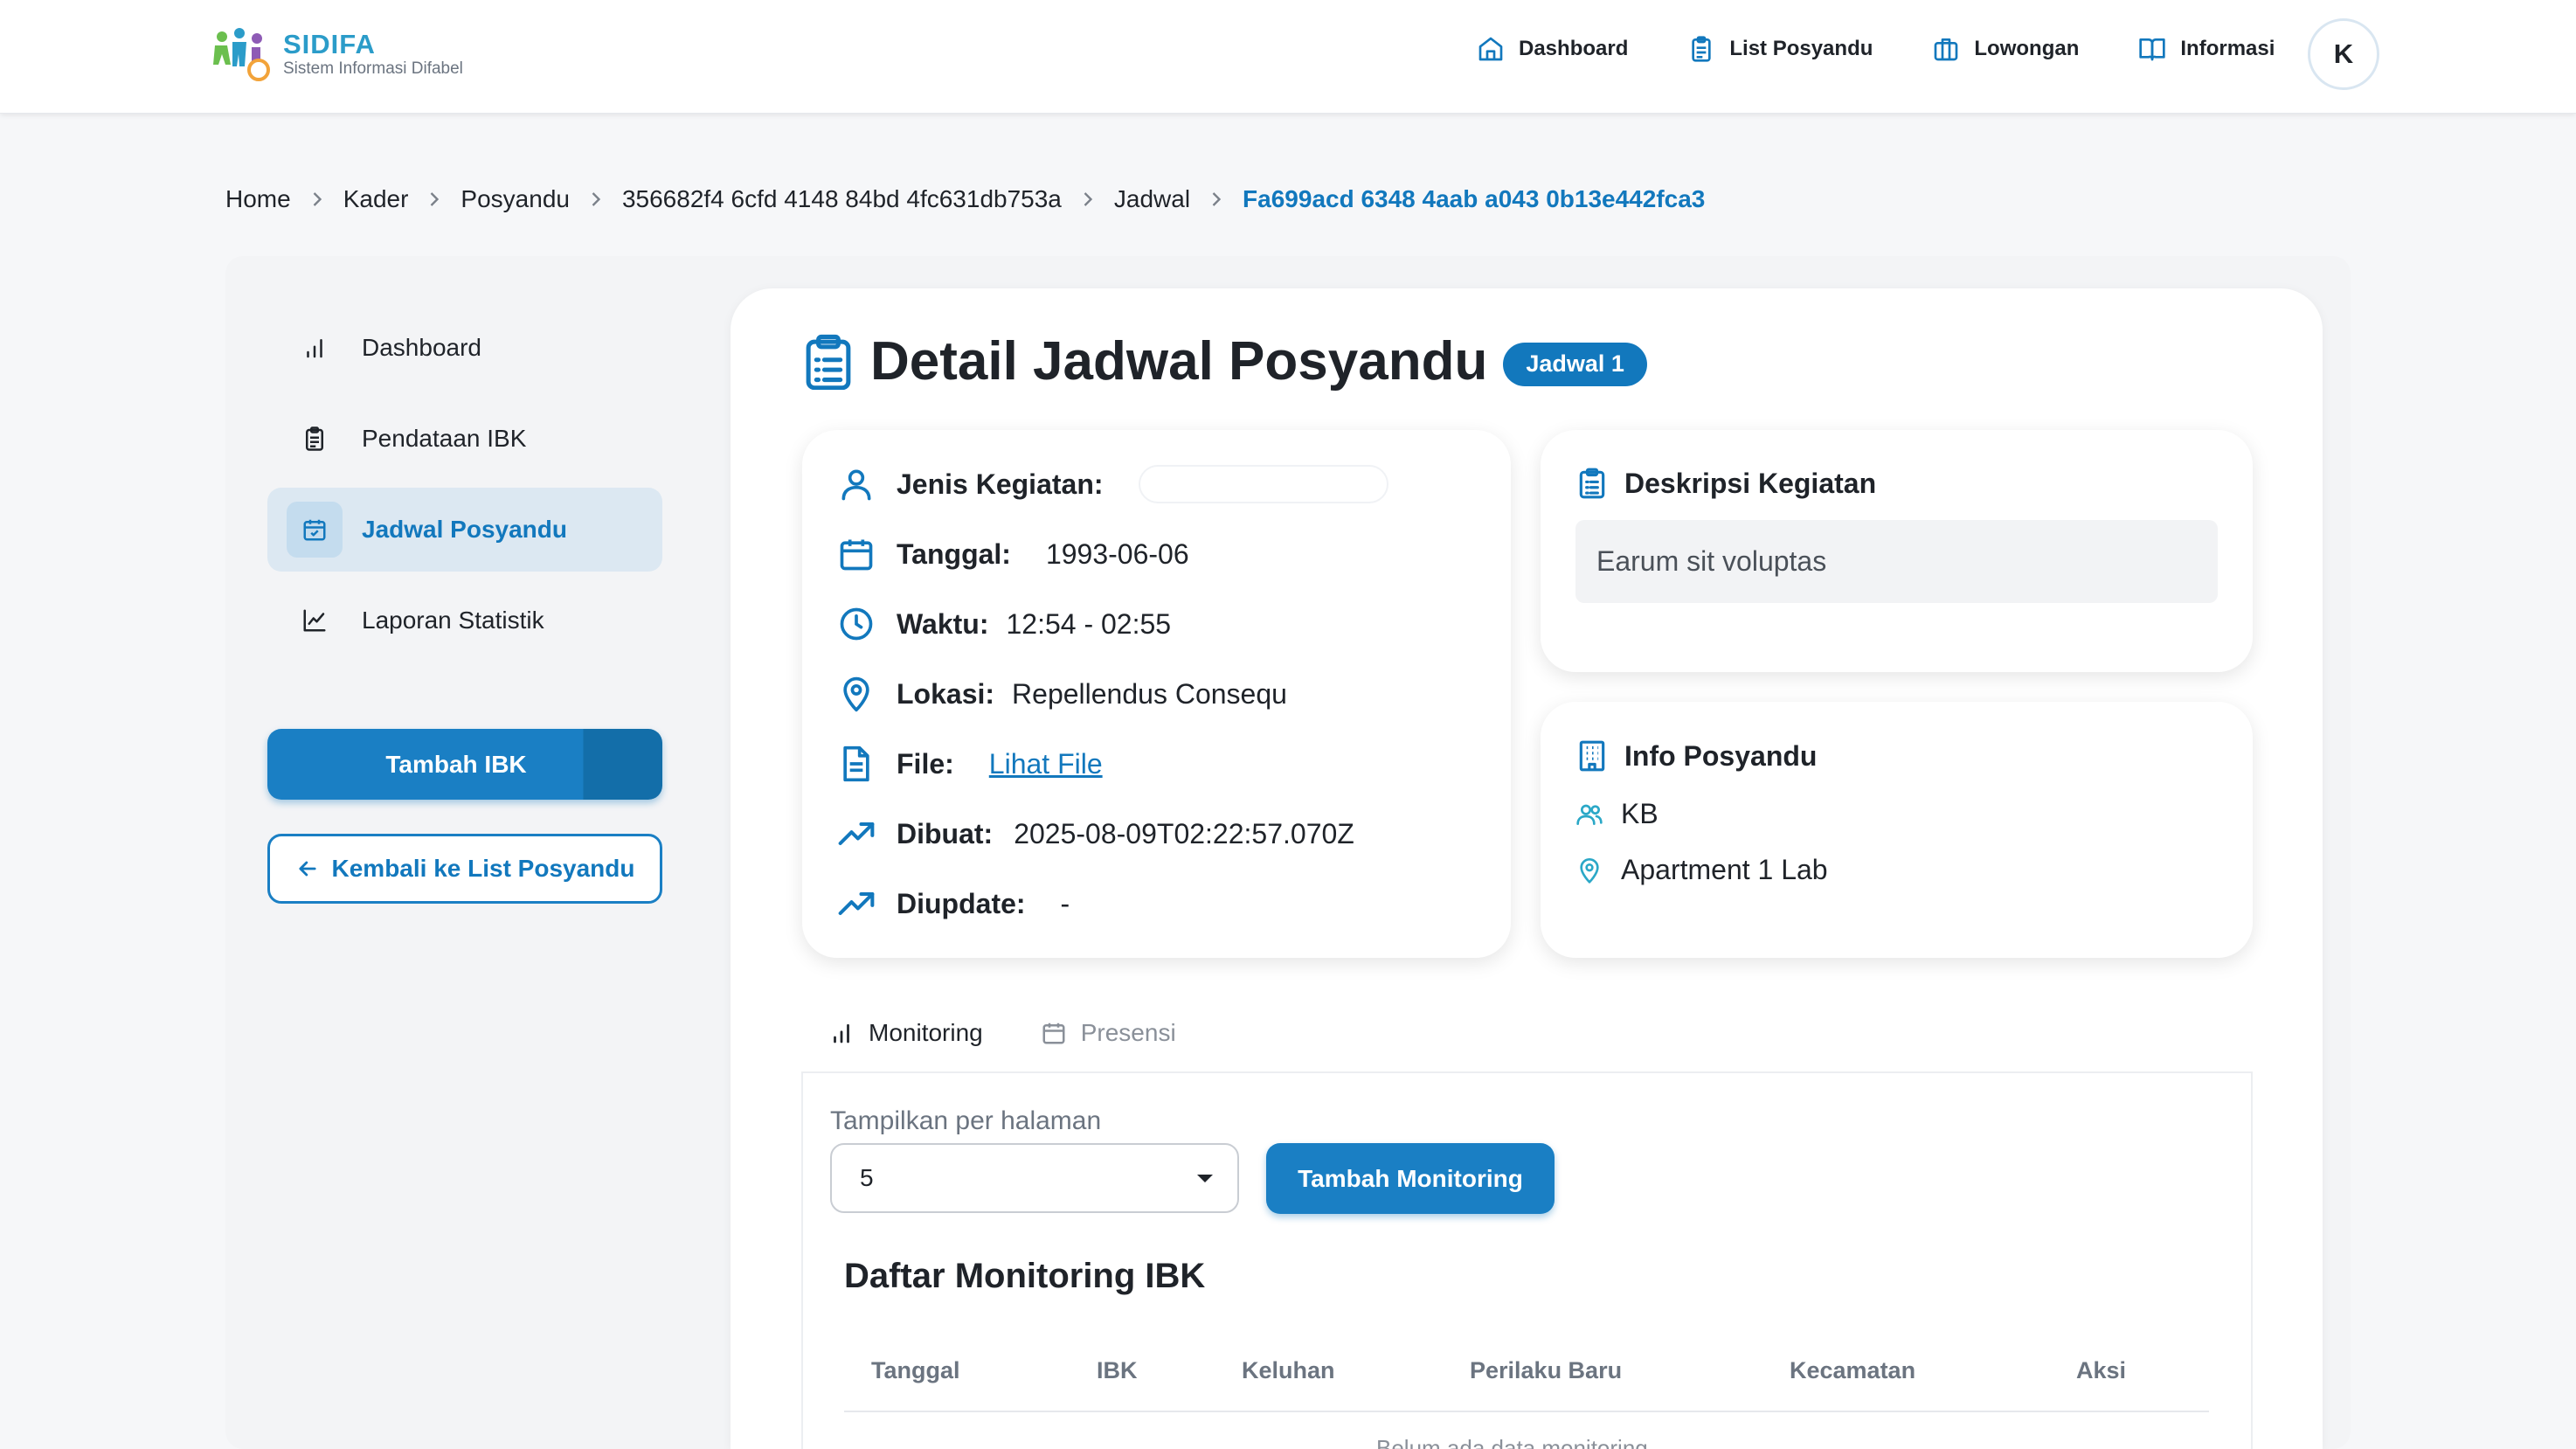 The image size is (2576, 1449). What do you see at coordinates (926, 1032) in the screenshot?
I see `tab-monitoring-label: Monitoring` at bounding box center [926, 1032].